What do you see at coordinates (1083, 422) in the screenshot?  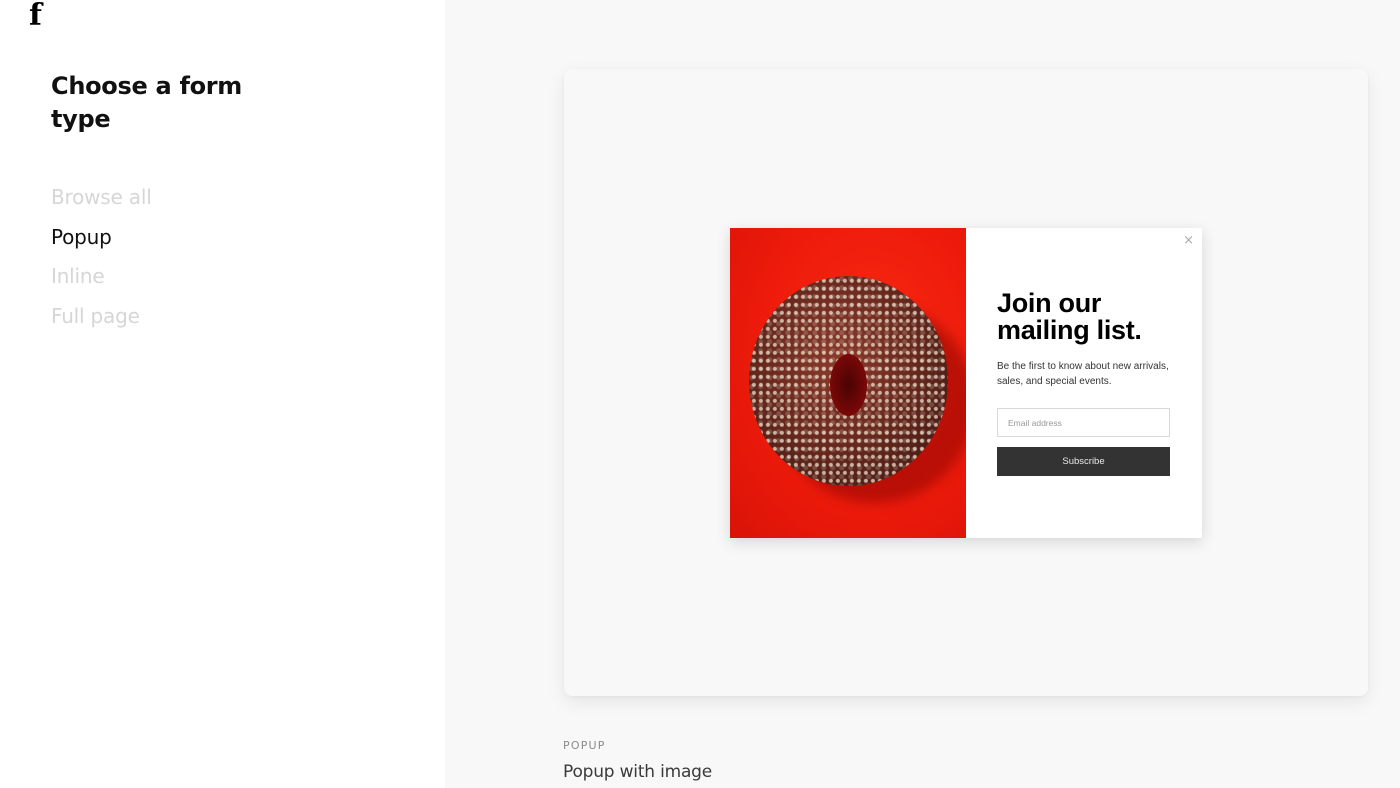 I see `email-field` at bounding box center [1083, 422].